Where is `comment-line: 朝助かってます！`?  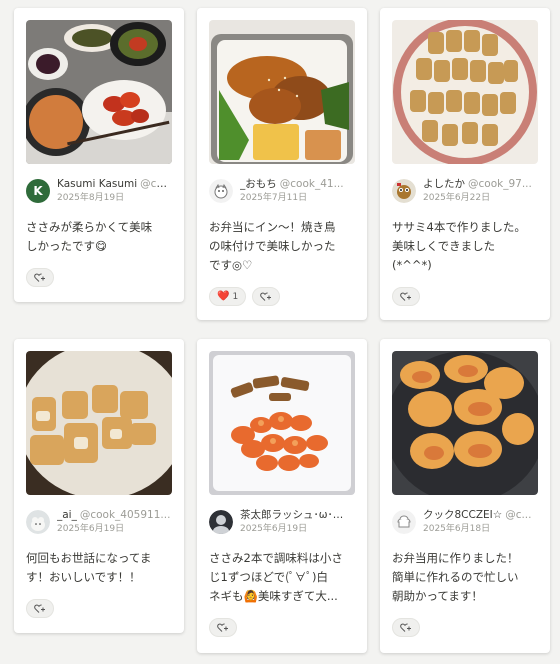 comment-line: 朝助かってます！ is located at coordinates (437, 596).